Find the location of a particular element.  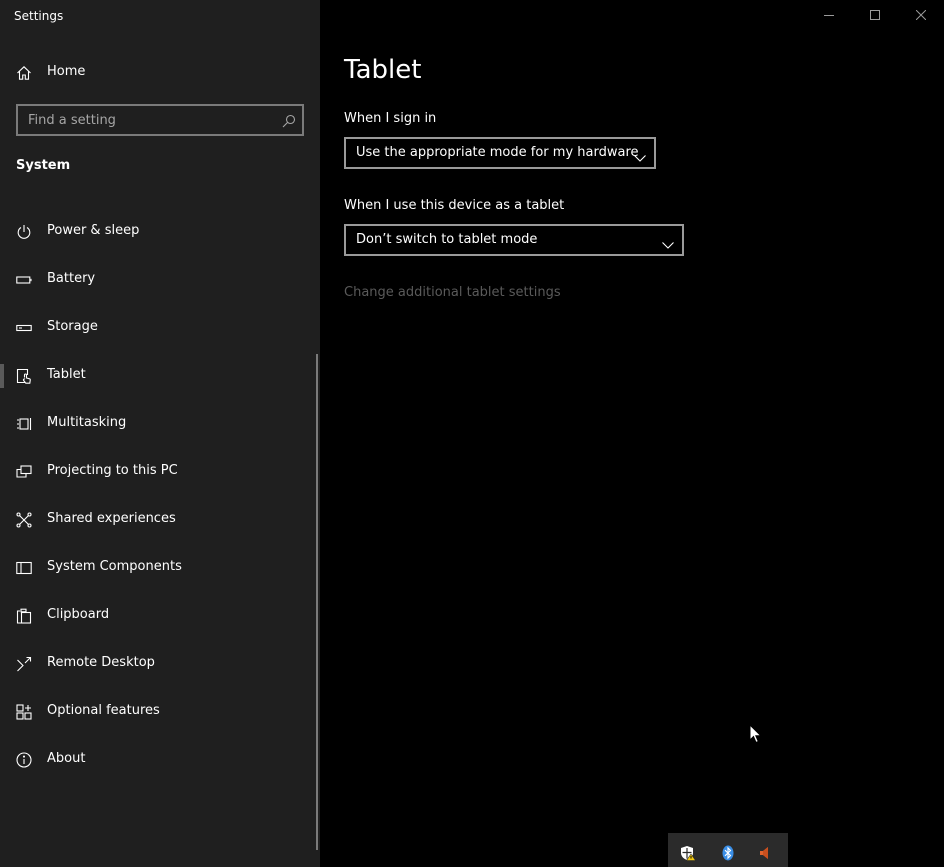

sidebar-scrollbar is located at coordinates (317, 602).